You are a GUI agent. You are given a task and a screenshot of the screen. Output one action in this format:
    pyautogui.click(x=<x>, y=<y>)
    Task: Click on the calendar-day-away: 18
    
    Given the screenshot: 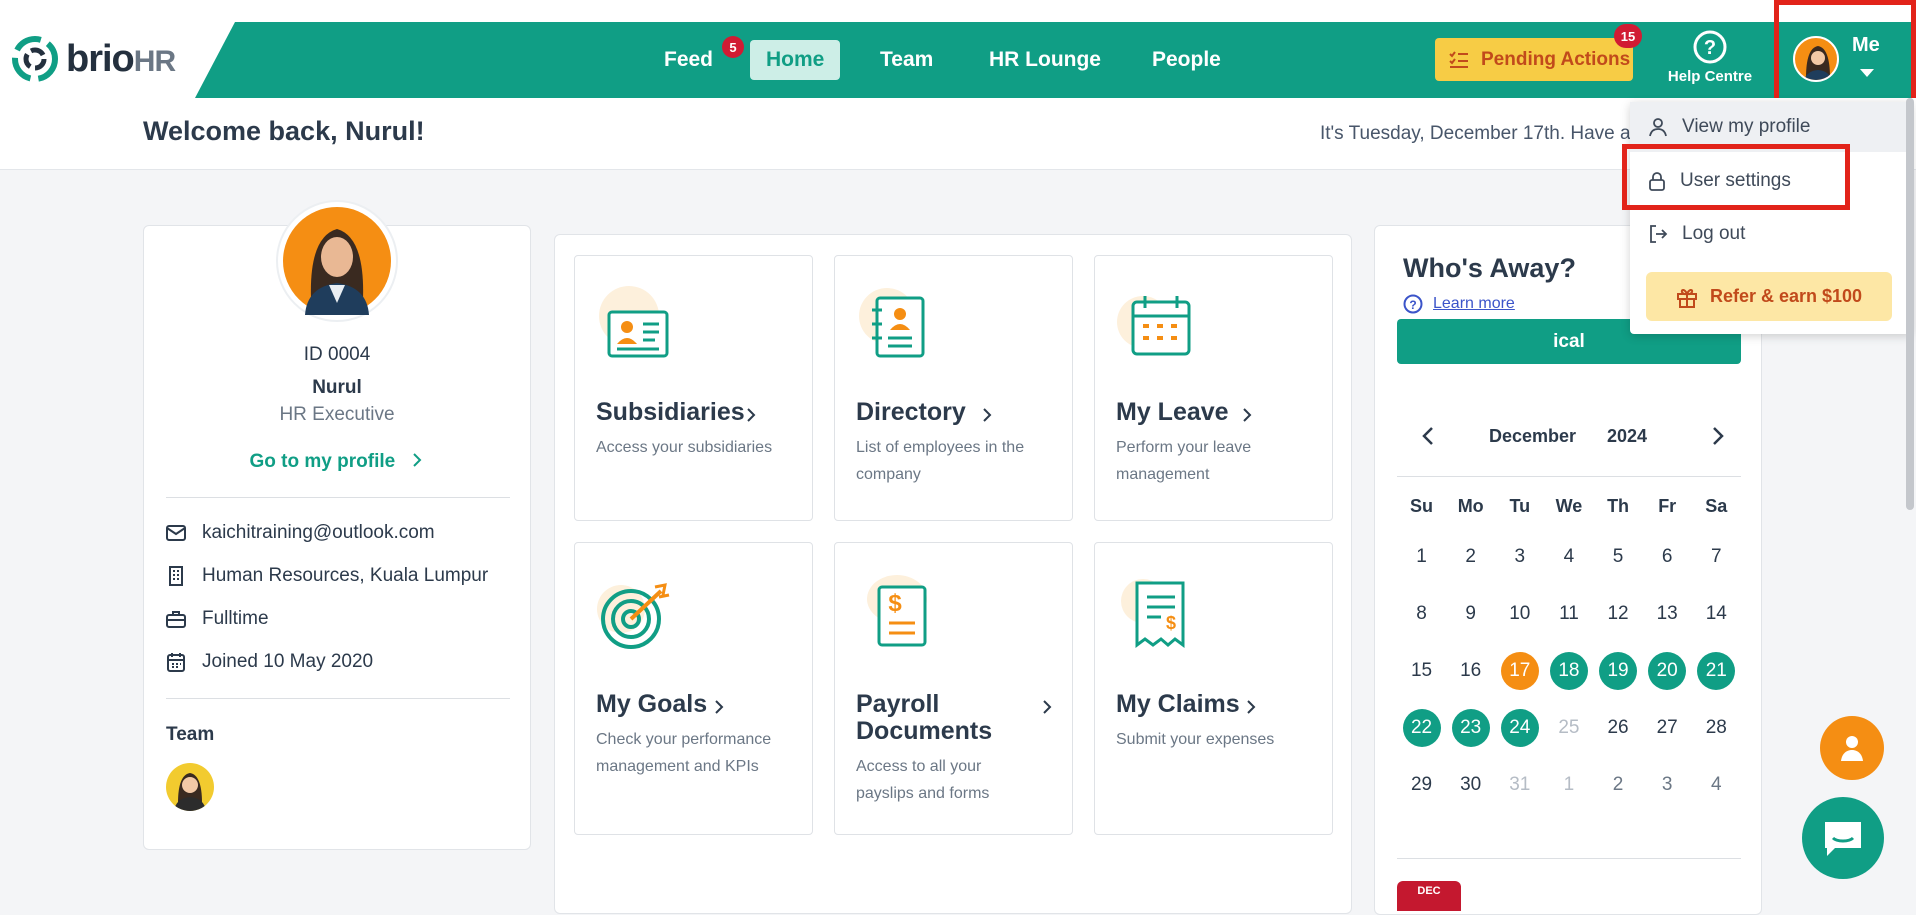 What is the action you would take?
    pyautogui.click(x=1568, y=670)
    